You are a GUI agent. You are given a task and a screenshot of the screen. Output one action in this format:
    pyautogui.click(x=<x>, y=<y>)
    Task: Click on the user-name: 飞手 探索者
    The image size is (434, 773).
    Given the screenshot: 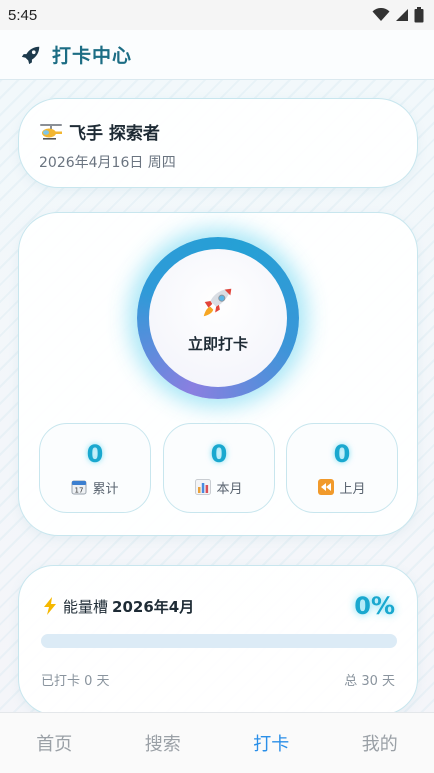 What is the action you would take?
    pyautogui.click(x=114, y=134)
    